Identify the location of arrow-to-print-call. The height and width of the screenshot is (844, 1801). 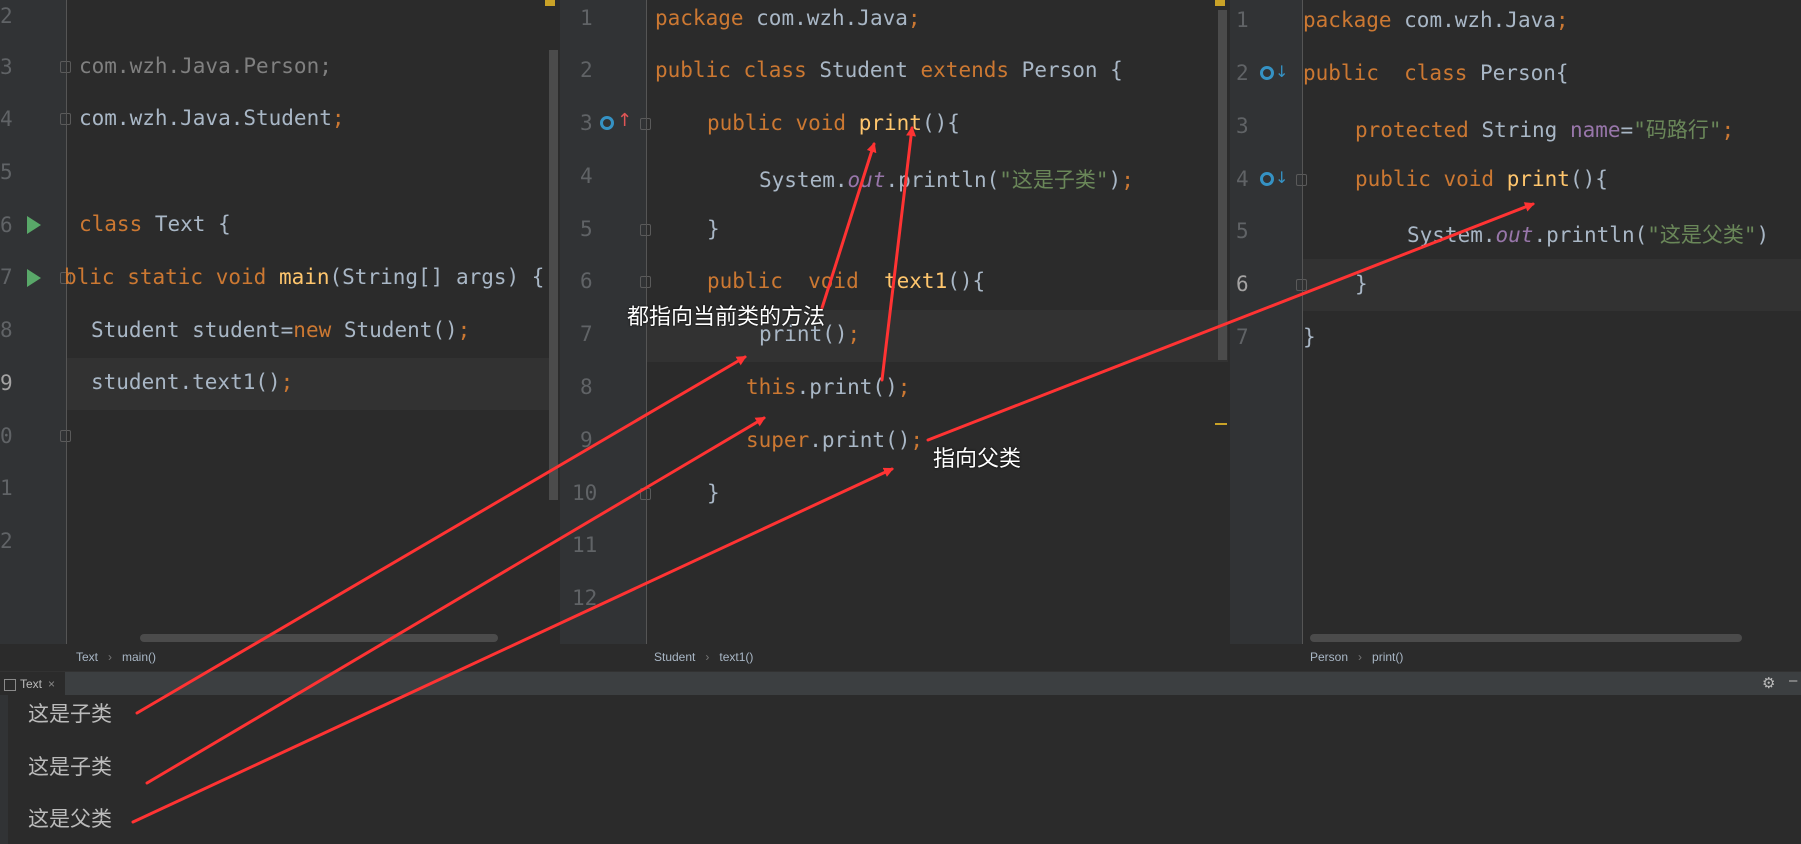
(441, 535).